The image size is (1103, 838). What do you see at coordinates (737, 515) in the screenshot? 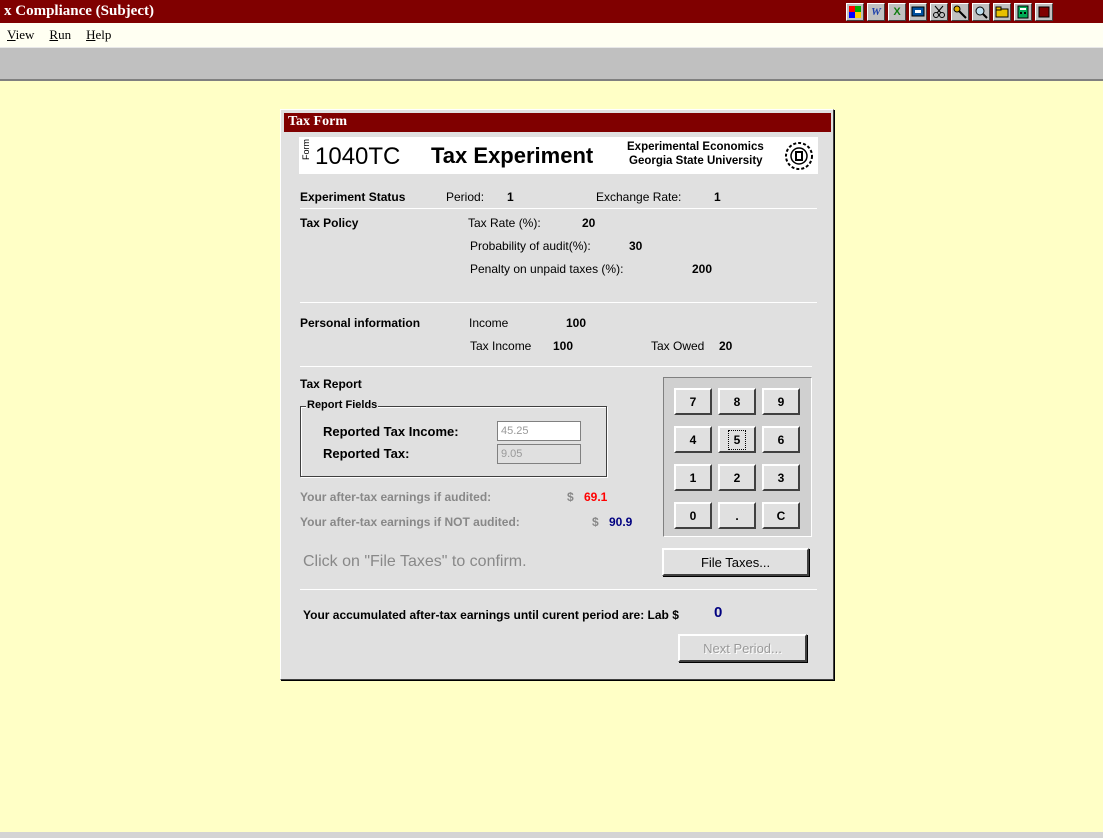
I see `key-decimal: .` at bounding box center [737, 515].